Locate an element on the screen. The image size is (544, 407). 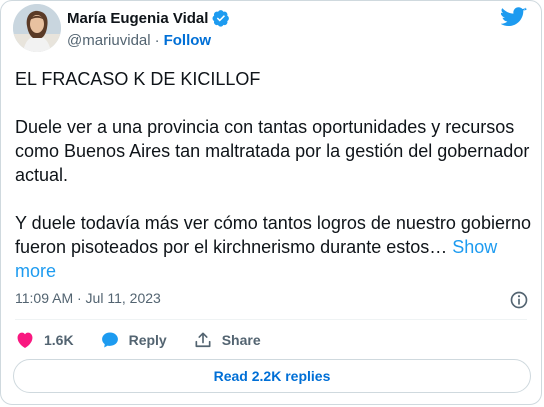
info-icon is located at coordinates (519, 300).